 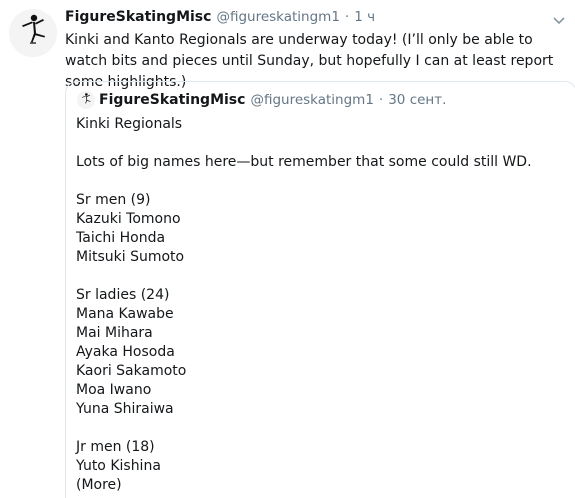 What do you see at coordinates (121, 238) in the screenshot?
I see `skater-name: Taichi Honda` at bounding box center [121, 238].